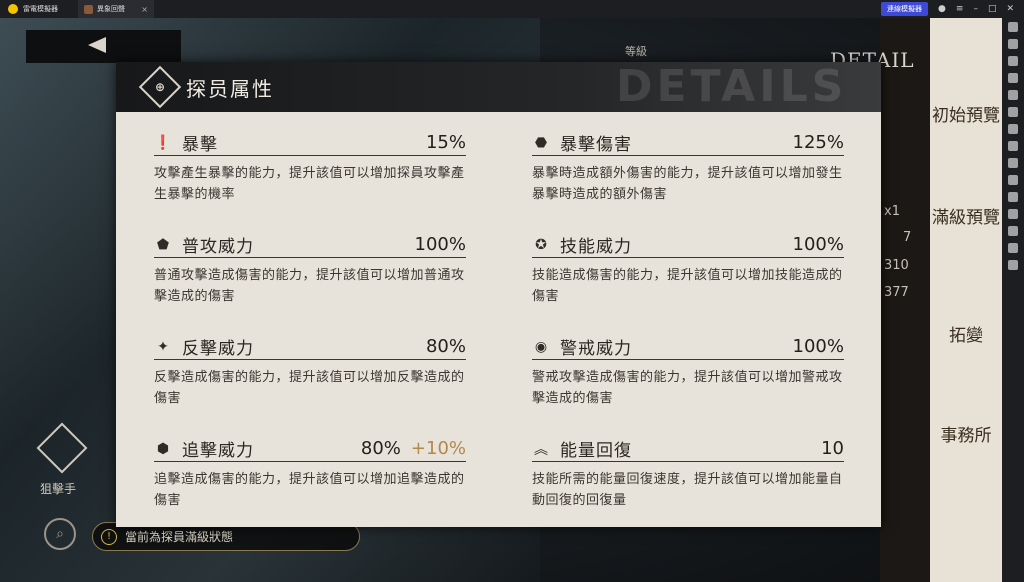 The image size is (1024, 582). Describe the element at coordinates (1010, 9) in the screenshot. I see `close-window-icon: ✕` at that location.